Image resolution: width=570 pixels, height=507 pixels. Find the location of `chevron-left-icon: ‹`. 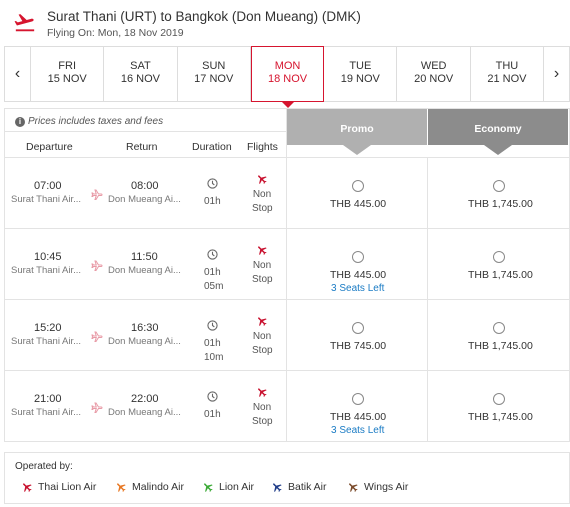

chevron-left-icon: ‹ is located at coordinates (17, 73).